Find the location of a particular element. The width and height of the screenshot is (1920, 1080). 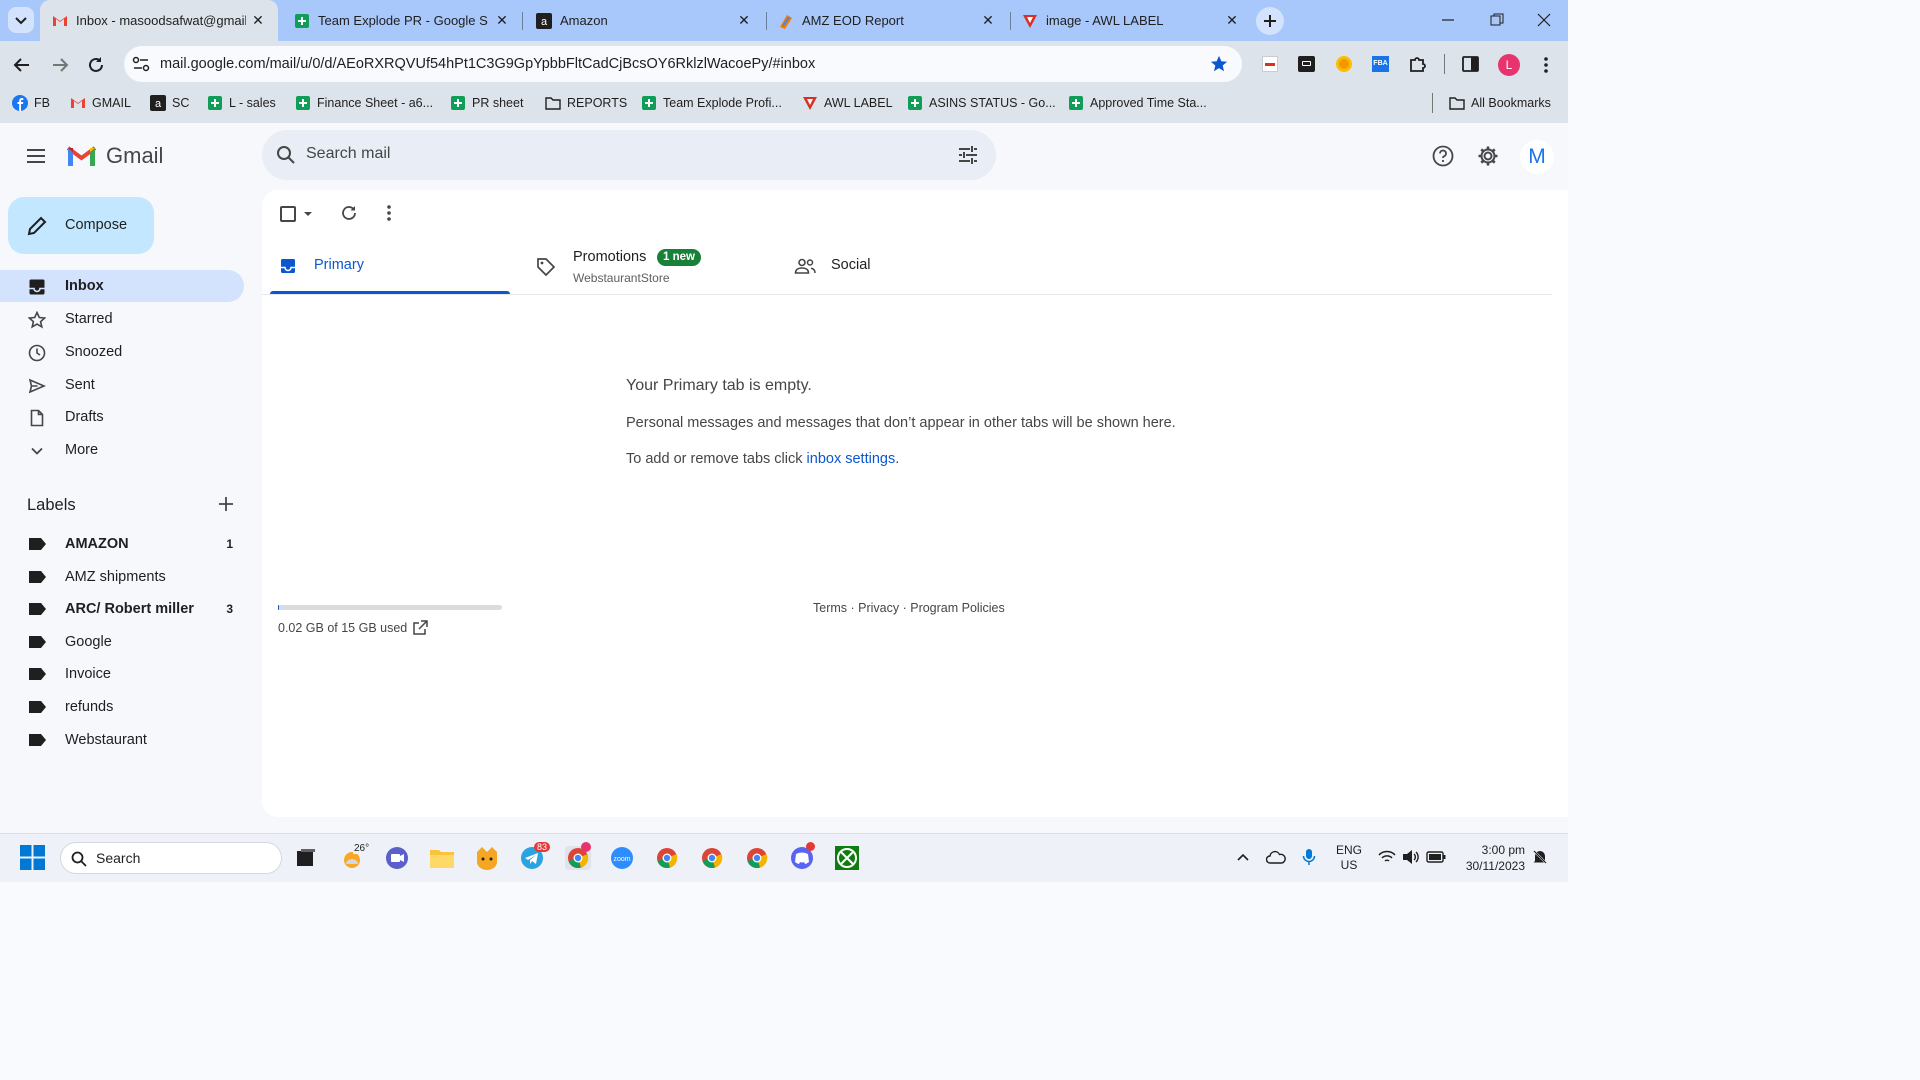

bookmark-awl-label: AWL LABEL is located at coordinates (847, 102).